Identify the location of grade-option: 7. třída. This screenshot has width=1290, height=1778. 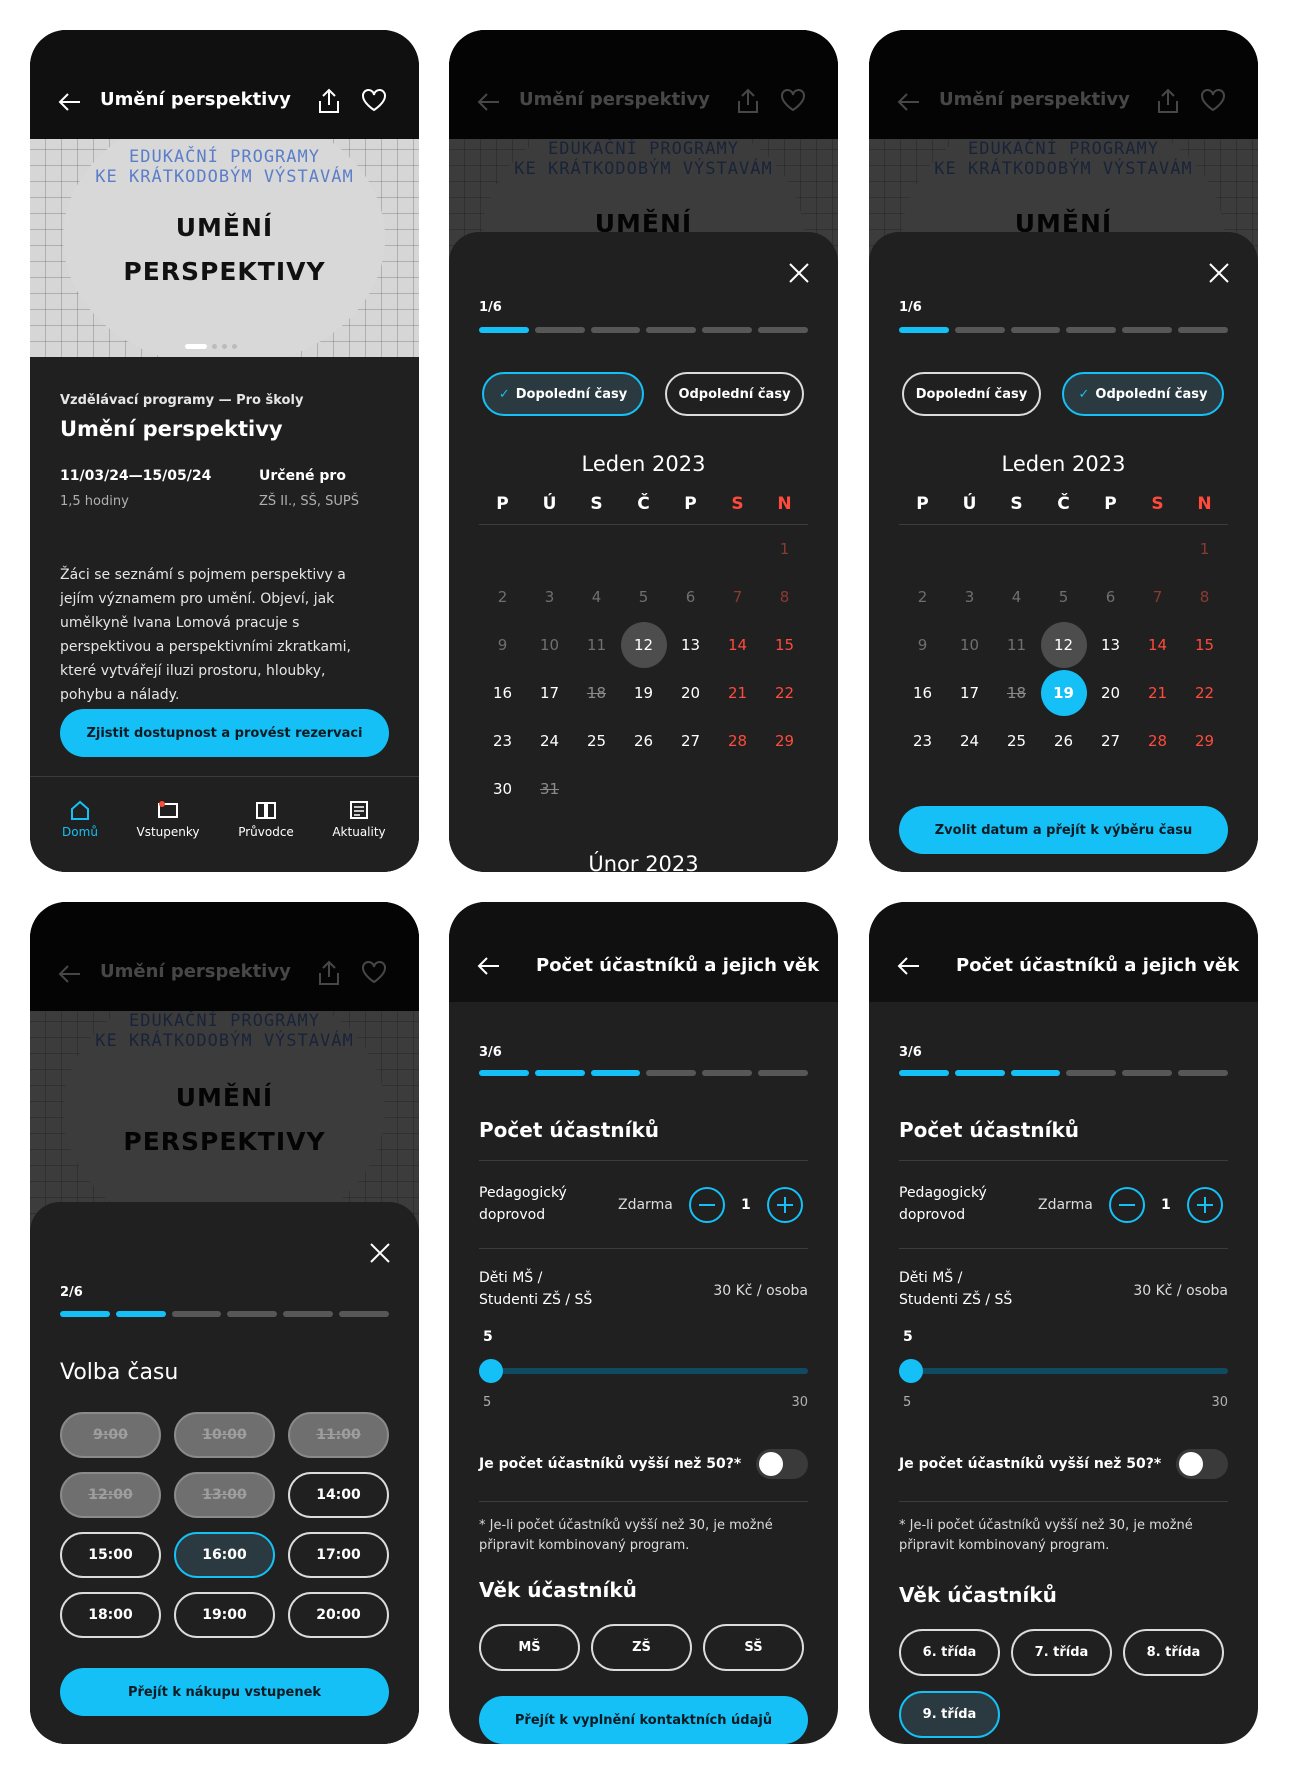
(1061, 1652).